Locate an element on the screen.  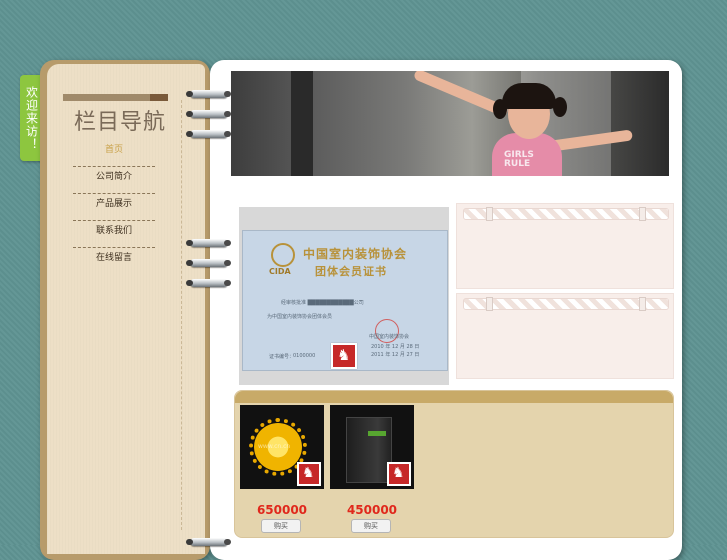
cert-date2: 2011 年 12 月 27 日 is located at coordinates (395, 355).